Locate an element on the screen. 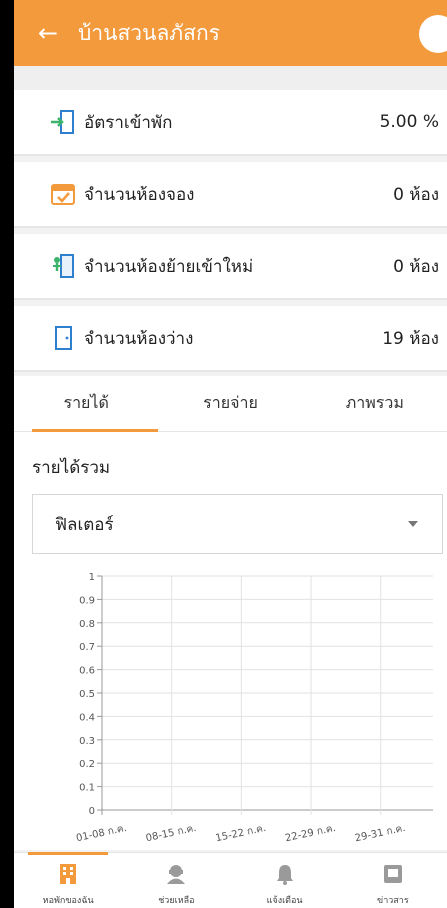  x-tick-label: 15-22 ก.ค. is located at coordinates (241, 833).